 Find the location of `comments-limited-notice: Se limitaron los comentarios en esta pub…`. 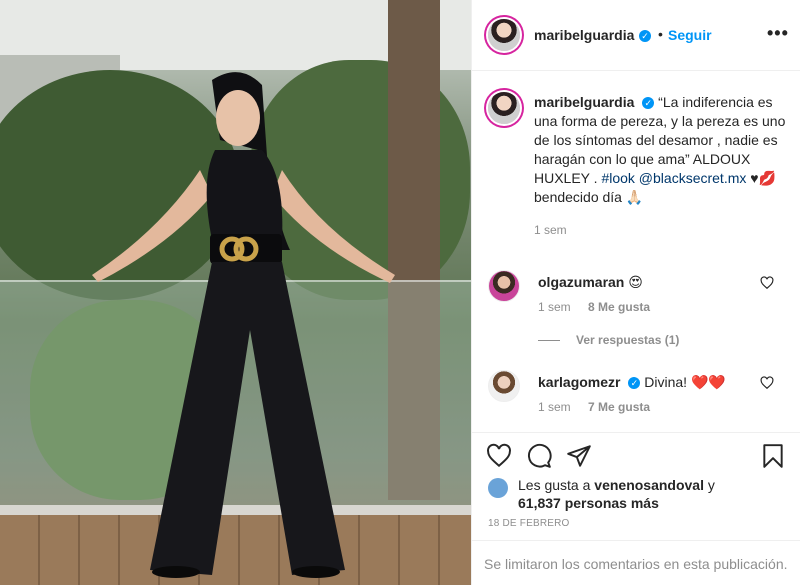

comments-limited-notice: Se limitaron los comentarios en esta pub… is located at coordinates (636, 564).